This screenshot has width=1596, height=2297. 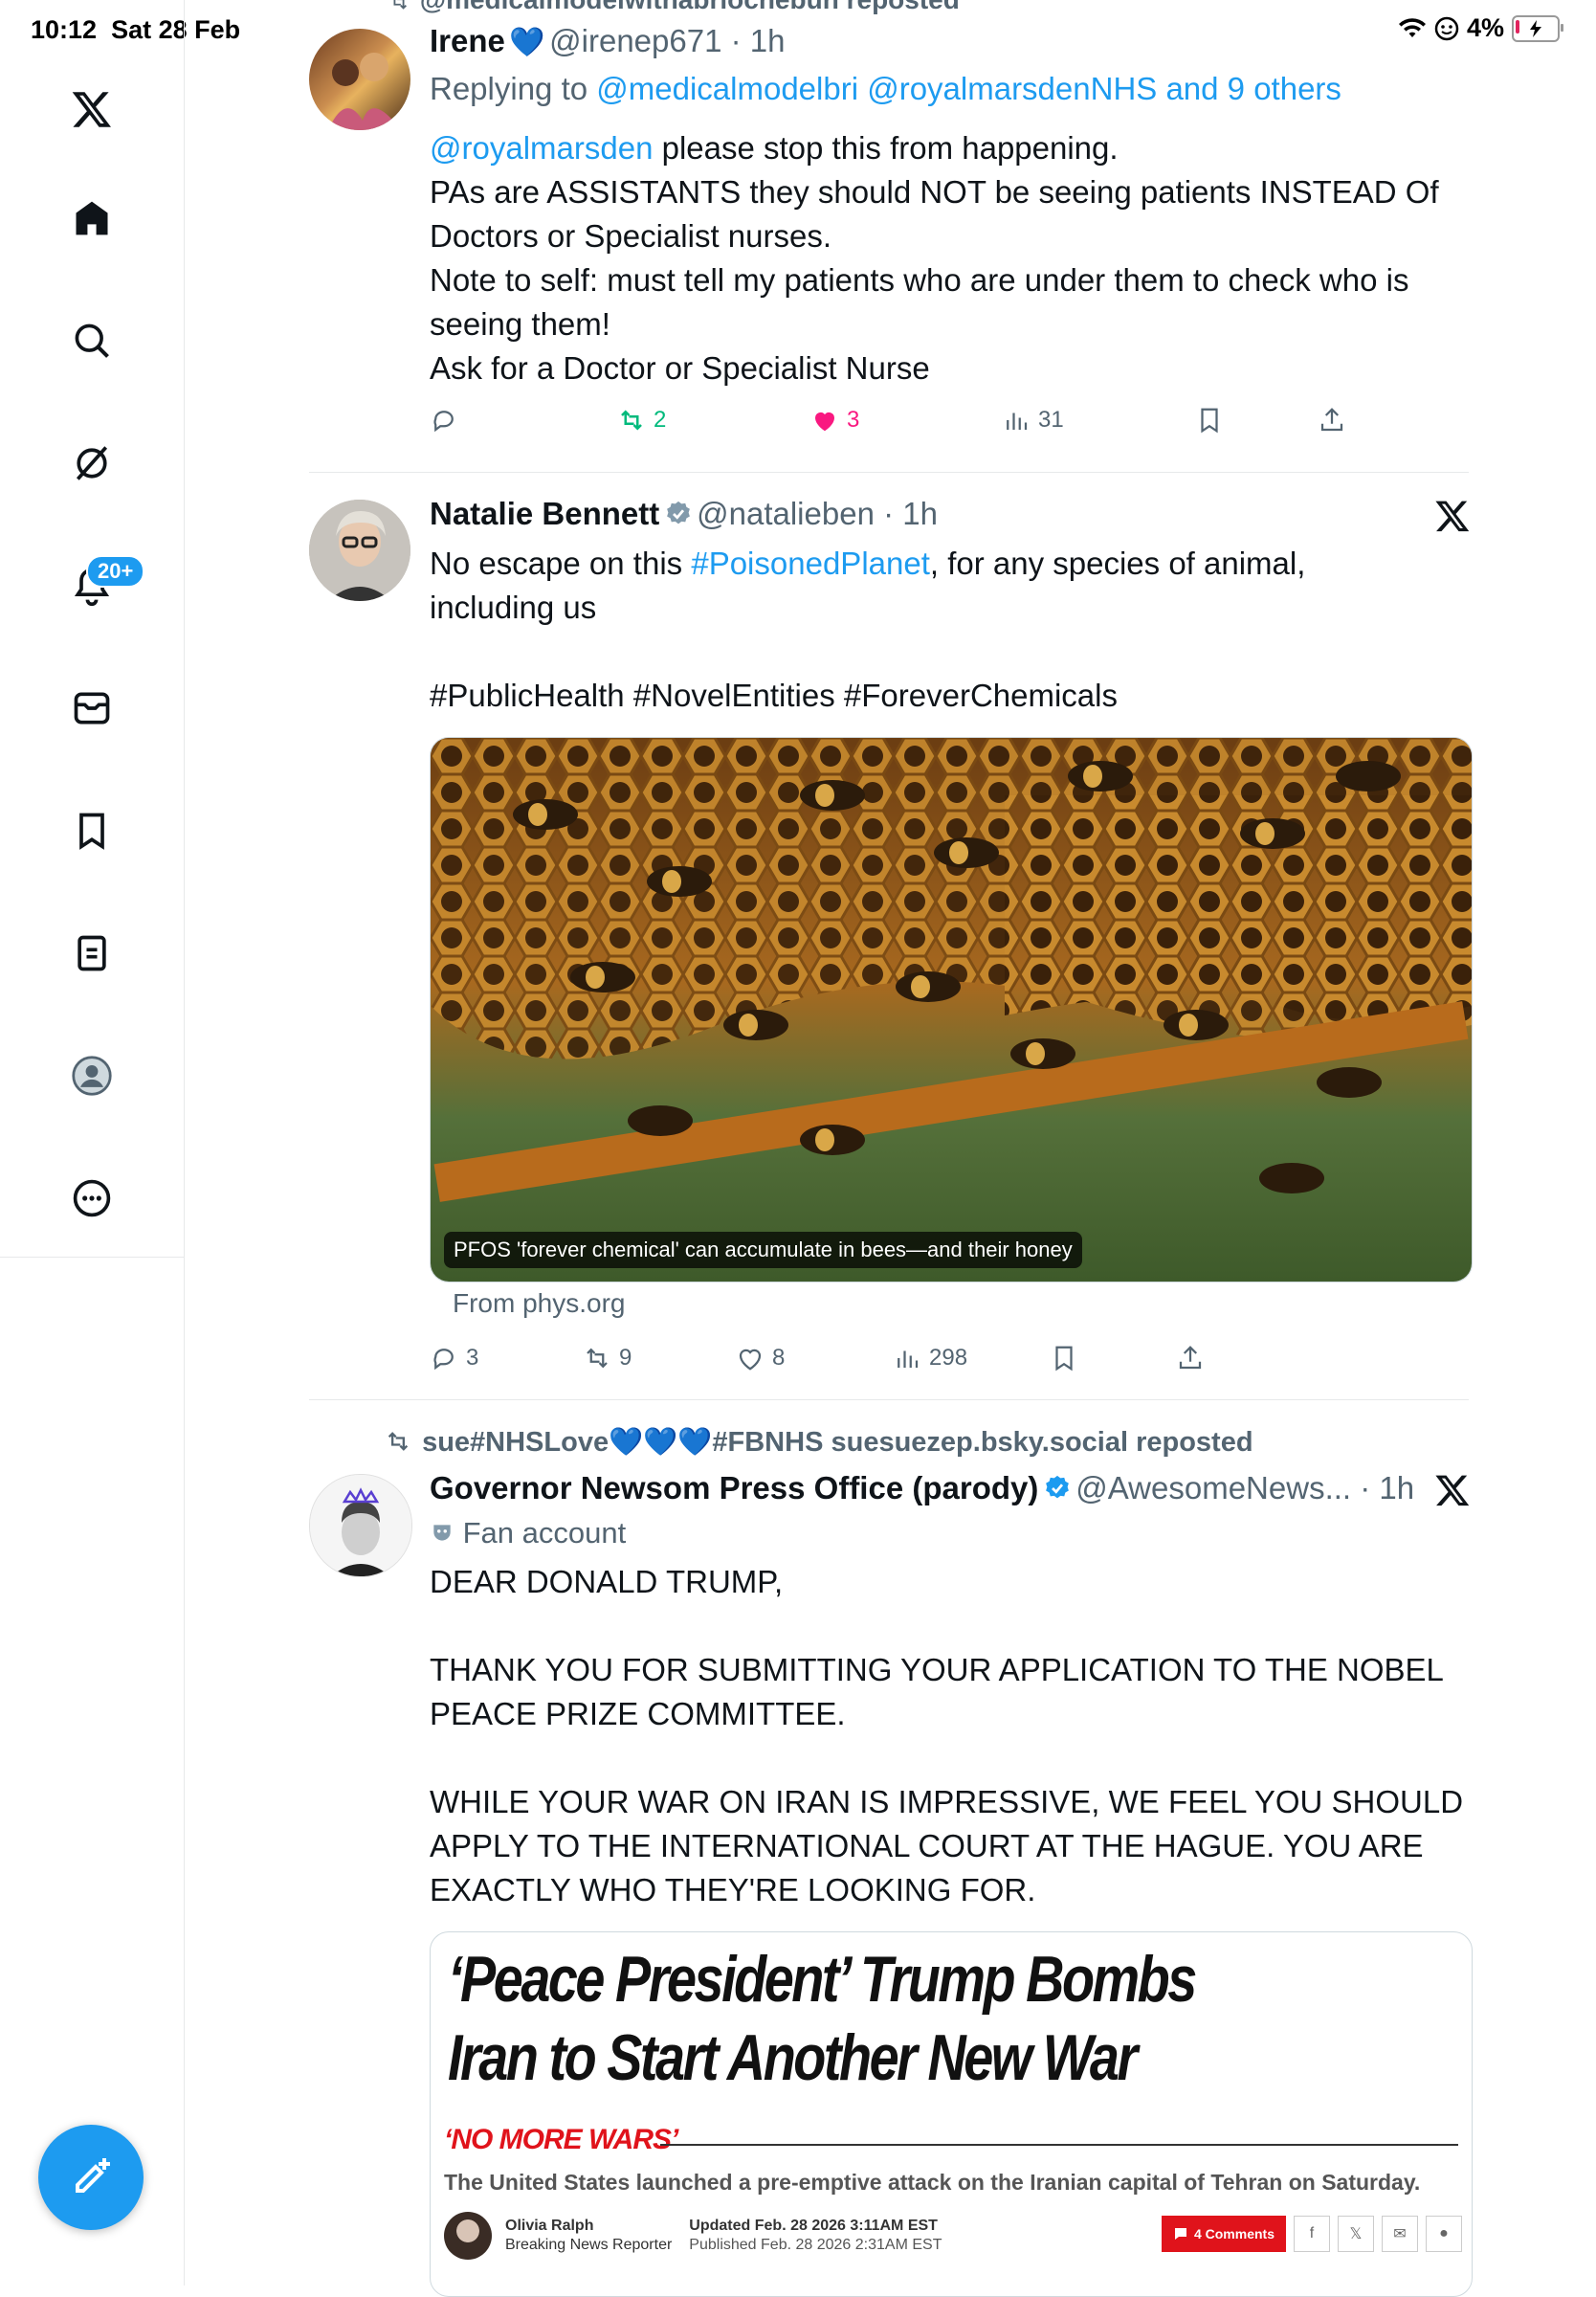 I want to click on lists-icon, so click(x=92, y=953).